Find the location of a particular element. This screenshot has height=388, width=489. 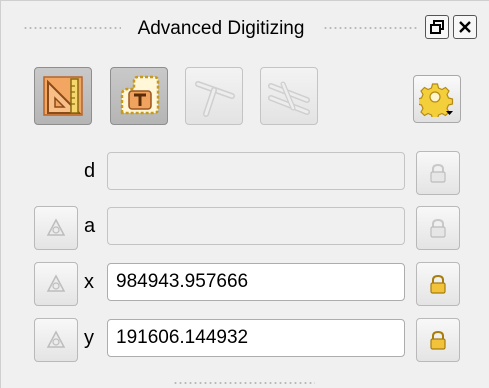

x-coordinate-field is located at coordinates (256, 282).